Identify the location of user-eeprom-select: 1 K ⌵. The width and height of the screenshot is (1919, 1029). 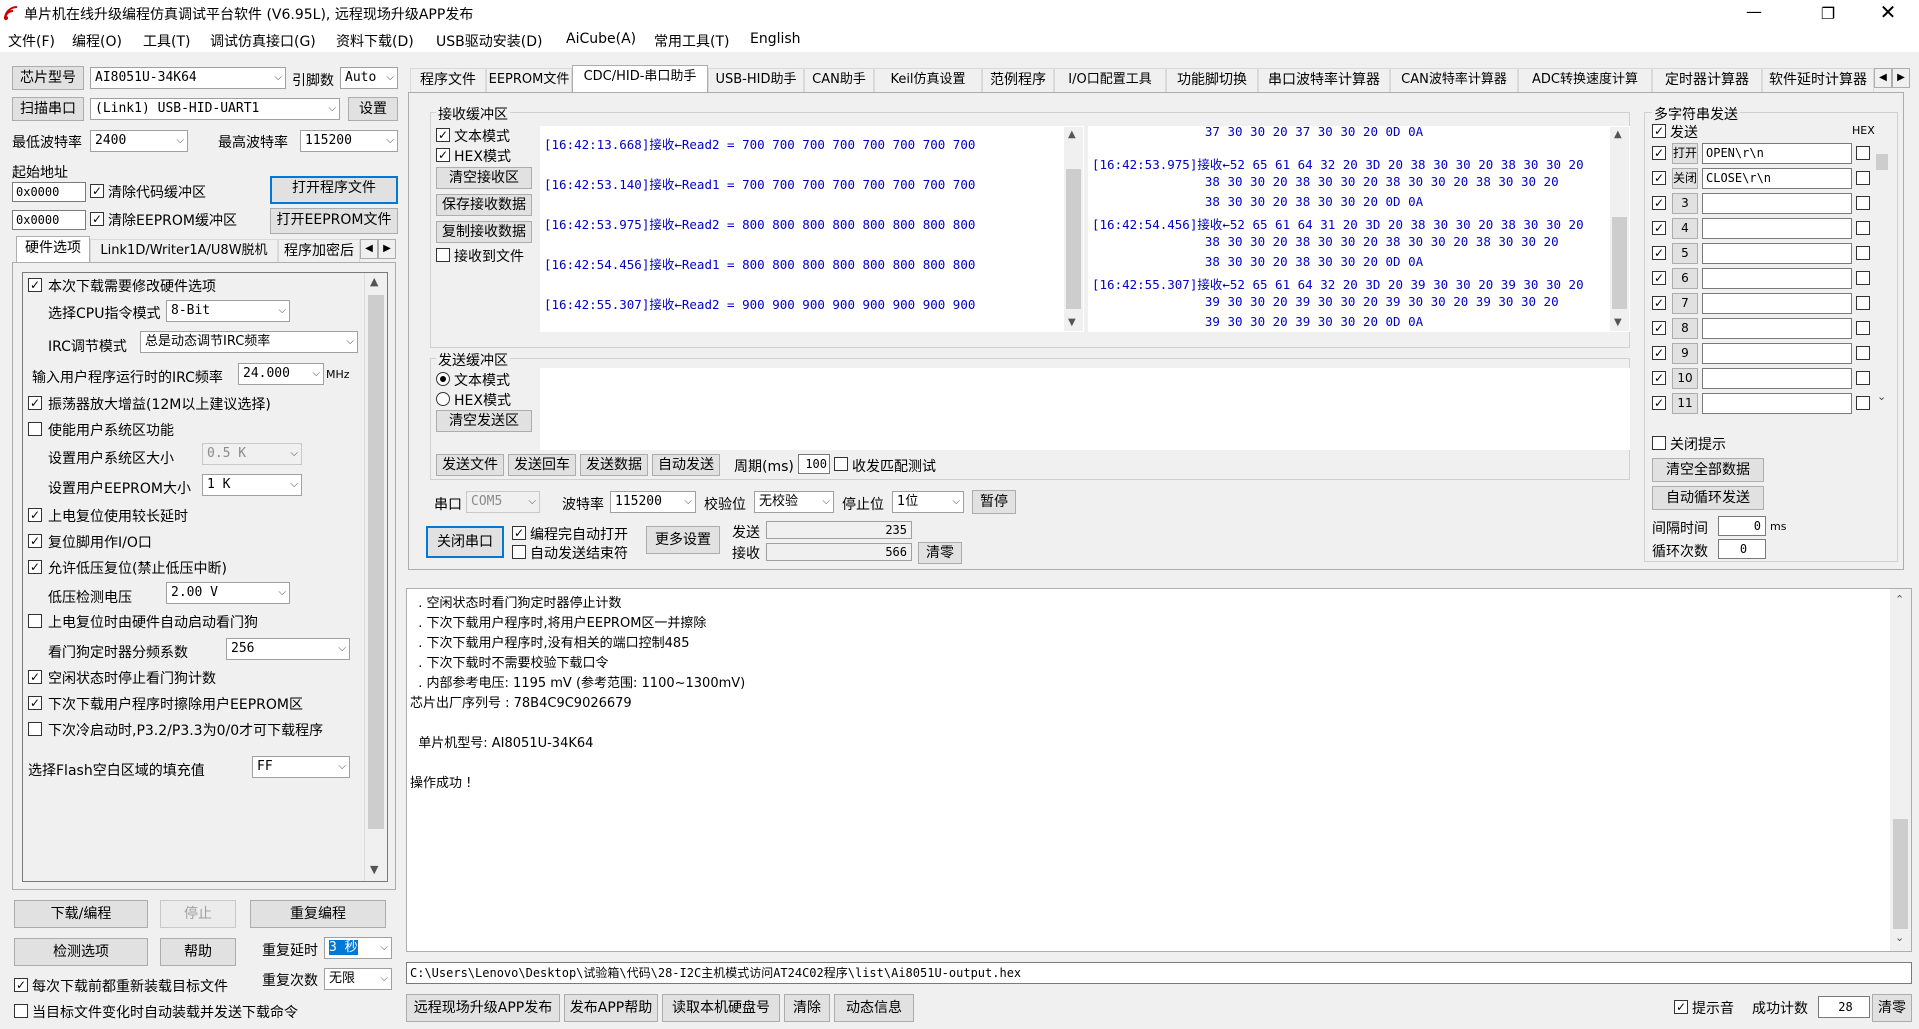
(252, 485).